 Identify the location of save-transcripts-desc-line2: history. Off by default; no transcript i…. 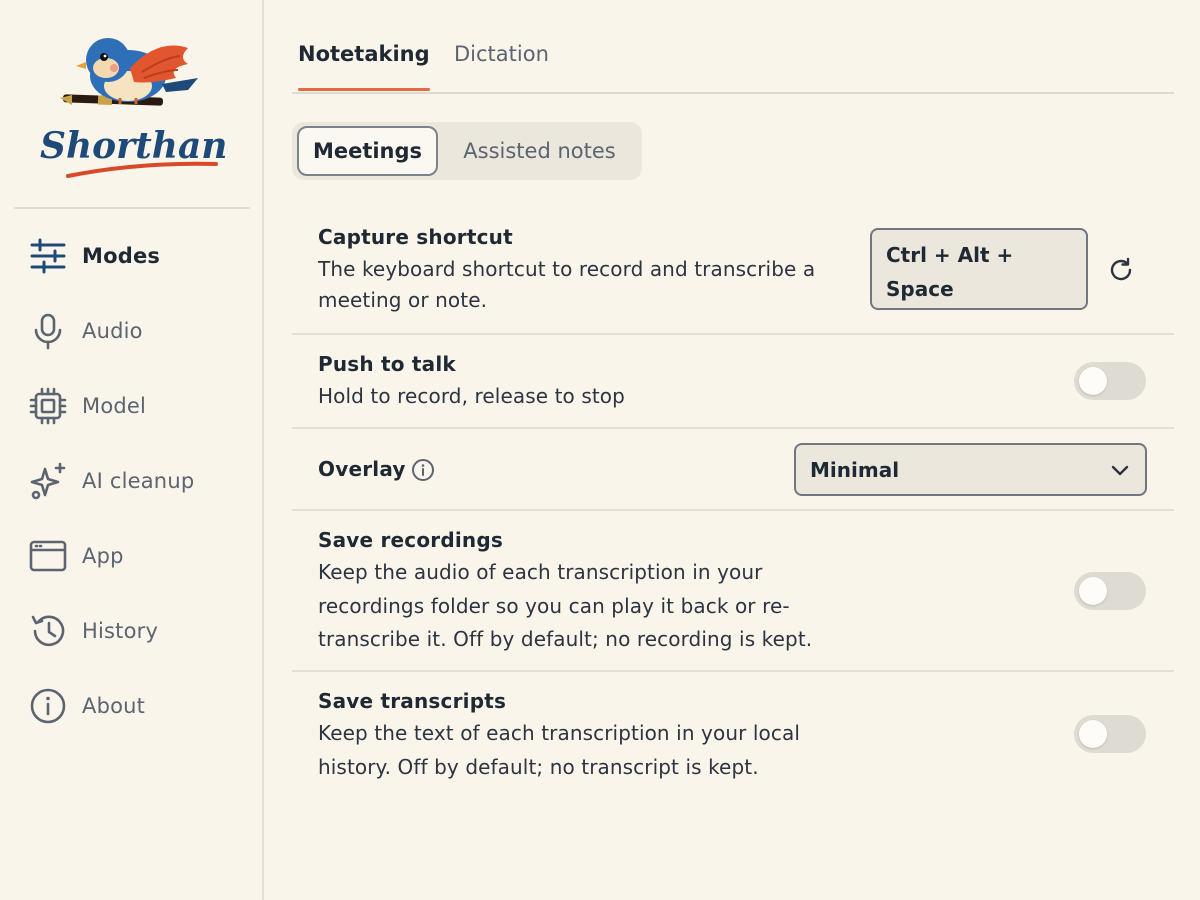
(538, 767).